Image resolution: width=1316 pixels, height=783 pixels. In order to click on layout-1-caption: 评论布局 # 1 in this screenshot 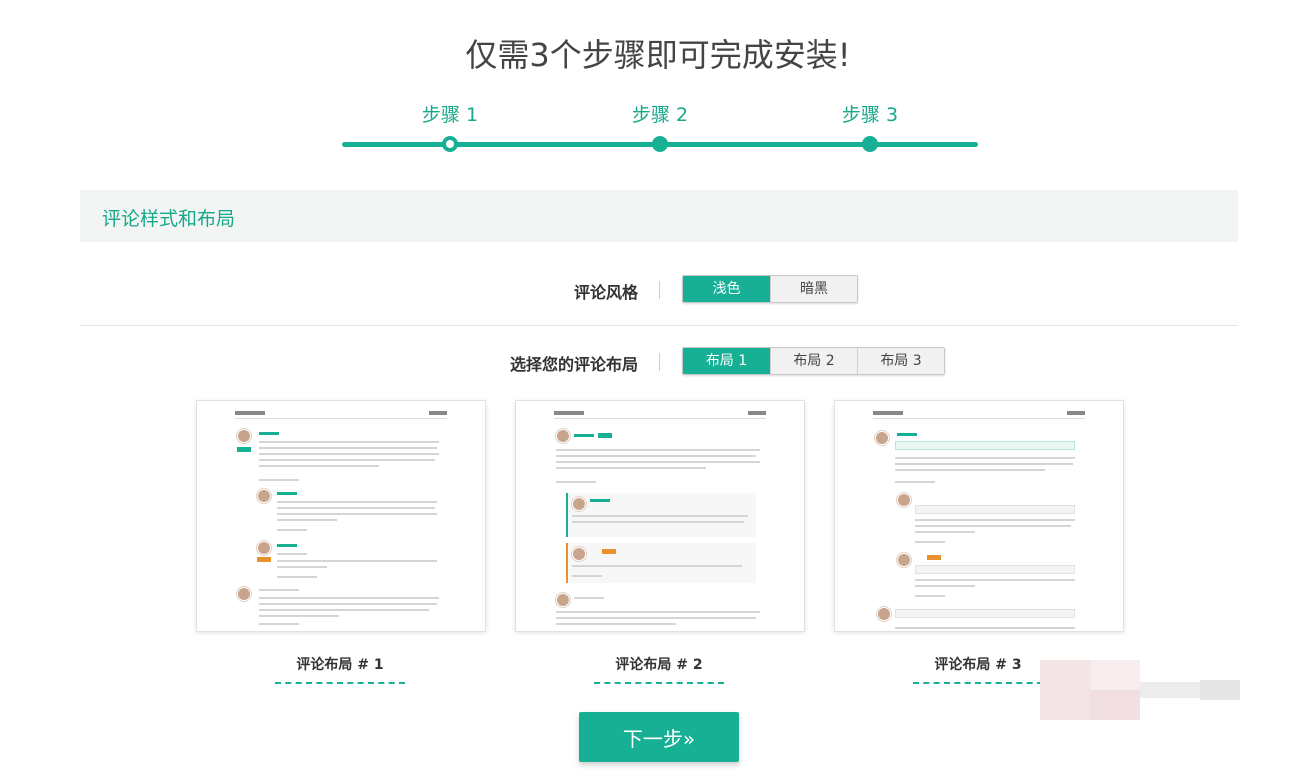, I will do `click(340, 669)`.